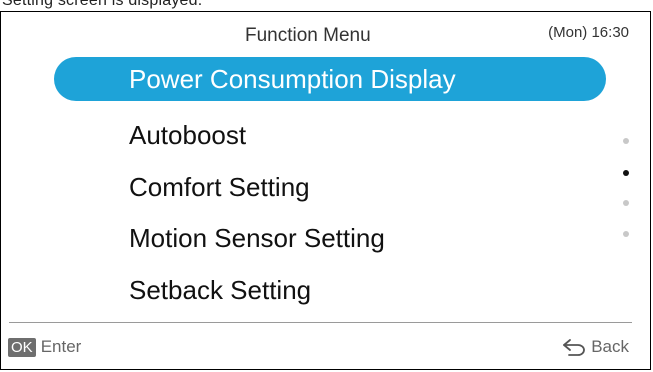 Image resolution: width=653 pixels, height=372 pixels. Describe the element at coordinates (61, 346) in the screenshot. I see `enter-label: Enter` at that location.